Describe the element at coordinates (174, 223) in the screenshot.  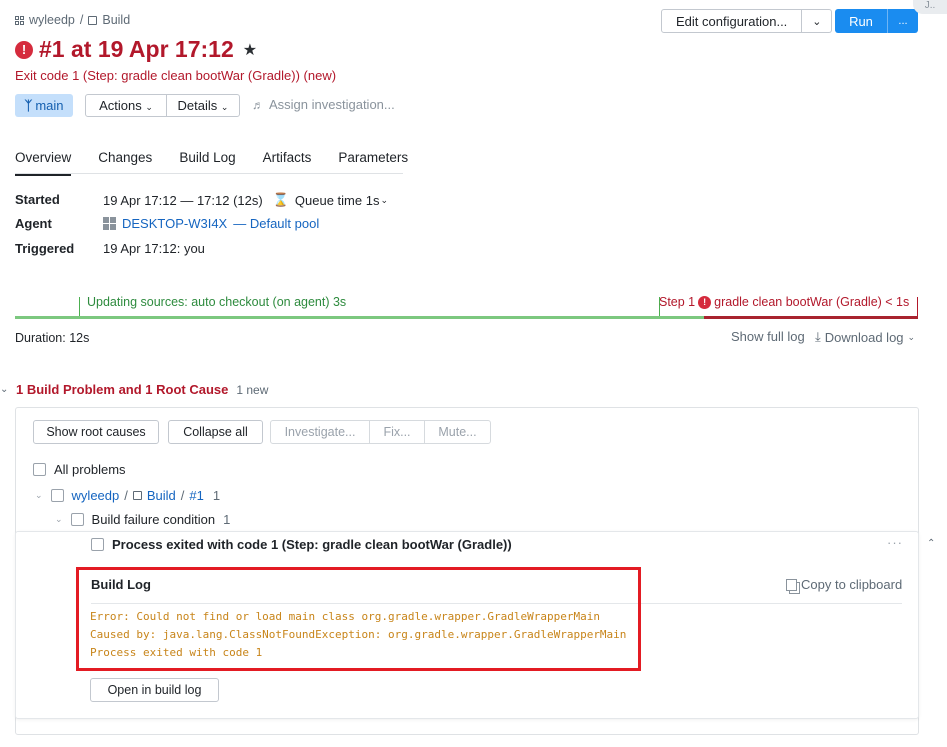
I see `agent-link: DESKTOP-W3I4X` at that location.